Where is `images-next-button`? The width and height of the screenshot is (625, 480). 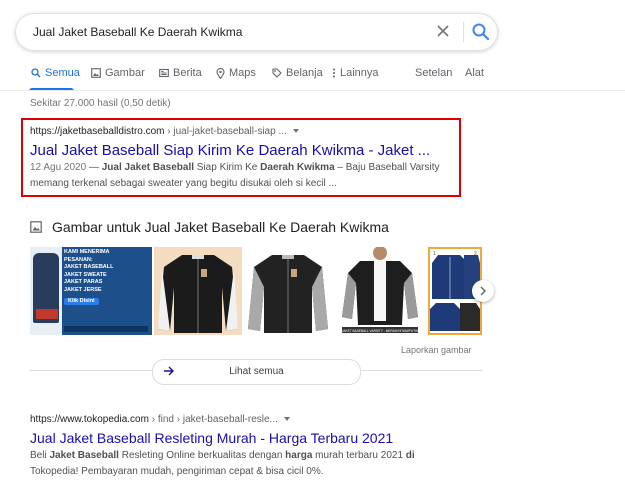
images-next-button is located at coordinates (483, 291).